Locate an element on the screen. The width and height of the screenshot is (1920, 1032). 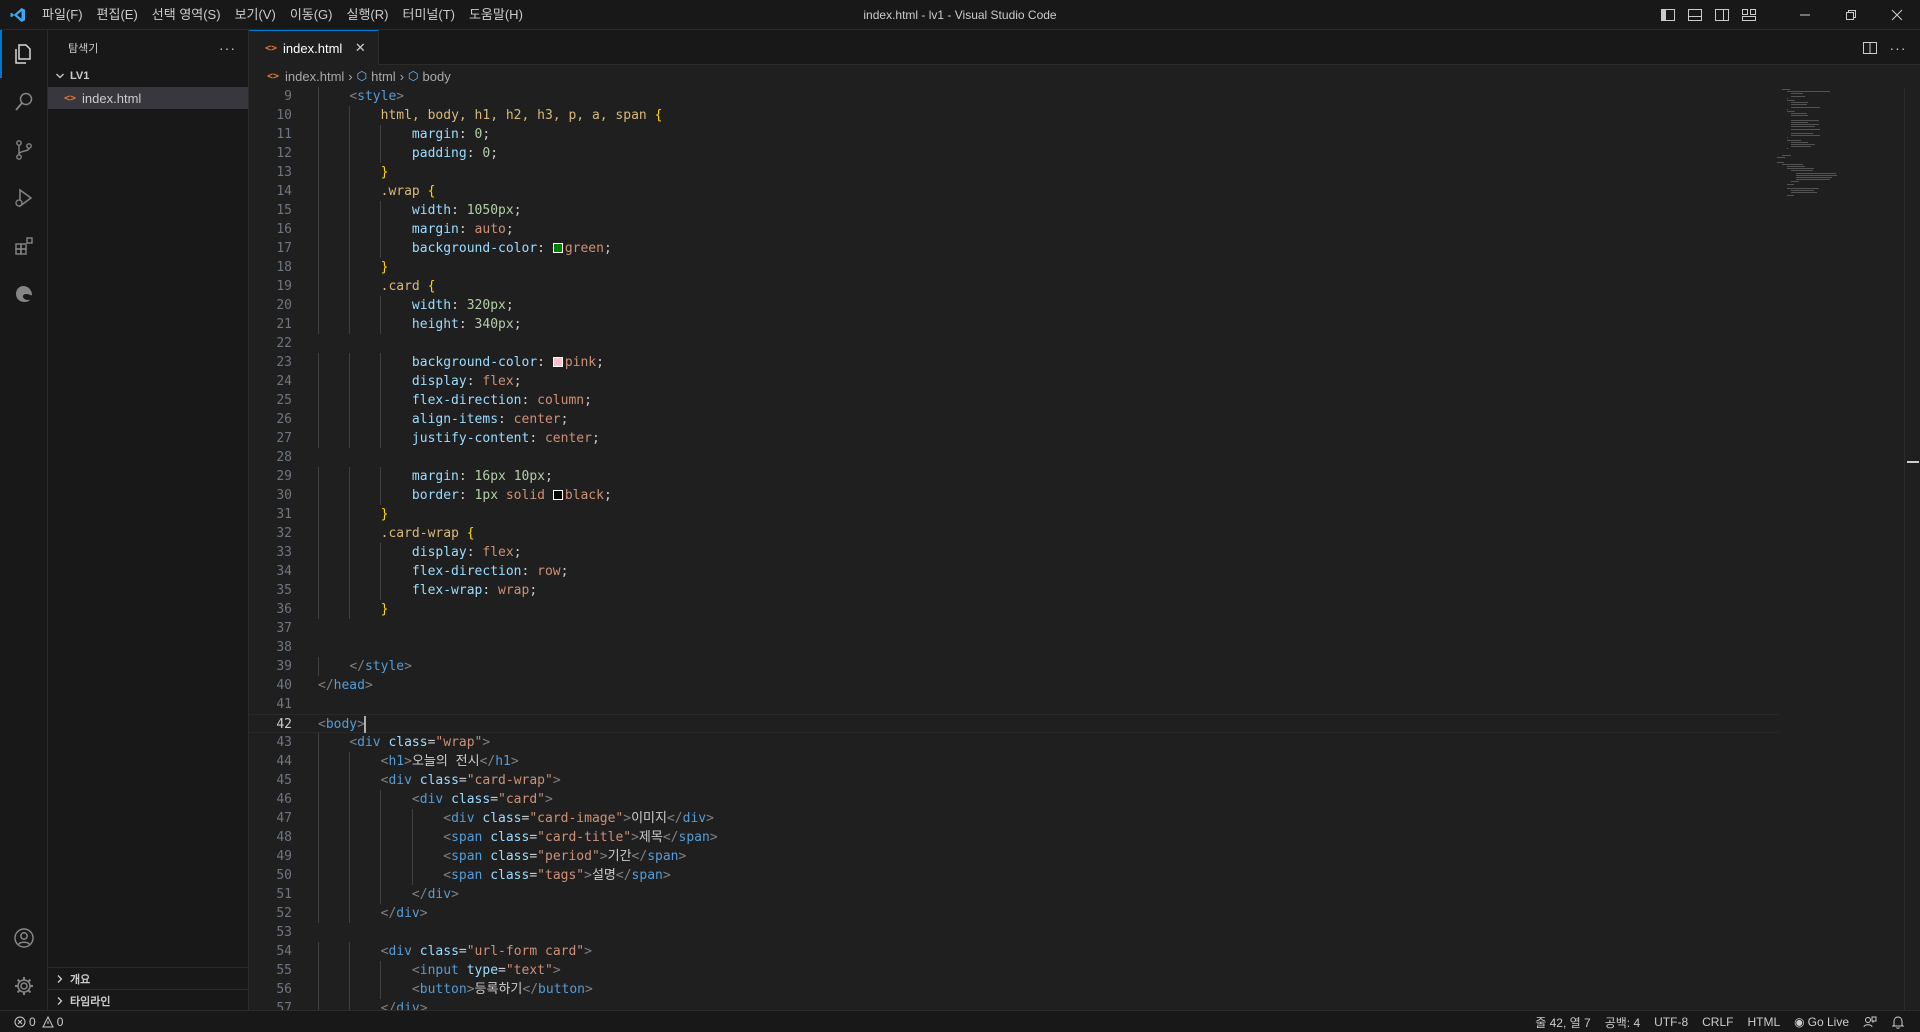
code-line: 22 is located at coordinates (1014, 343).